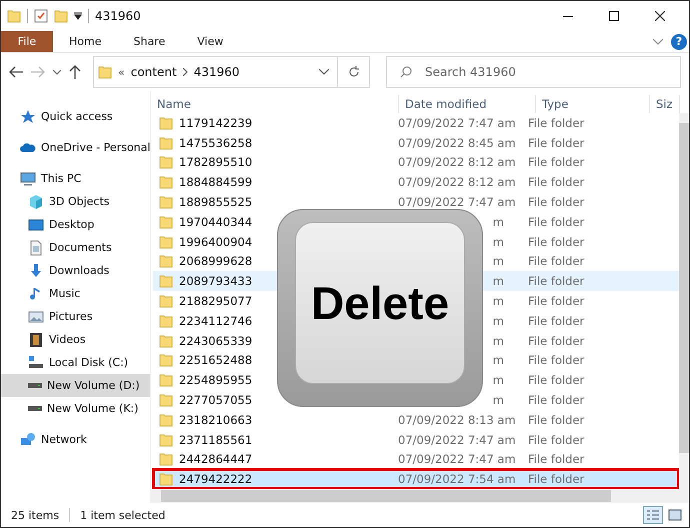  Describe the element at coordinates (467, 104) in the screenshot. I see `column-header: Date modified` at that location.